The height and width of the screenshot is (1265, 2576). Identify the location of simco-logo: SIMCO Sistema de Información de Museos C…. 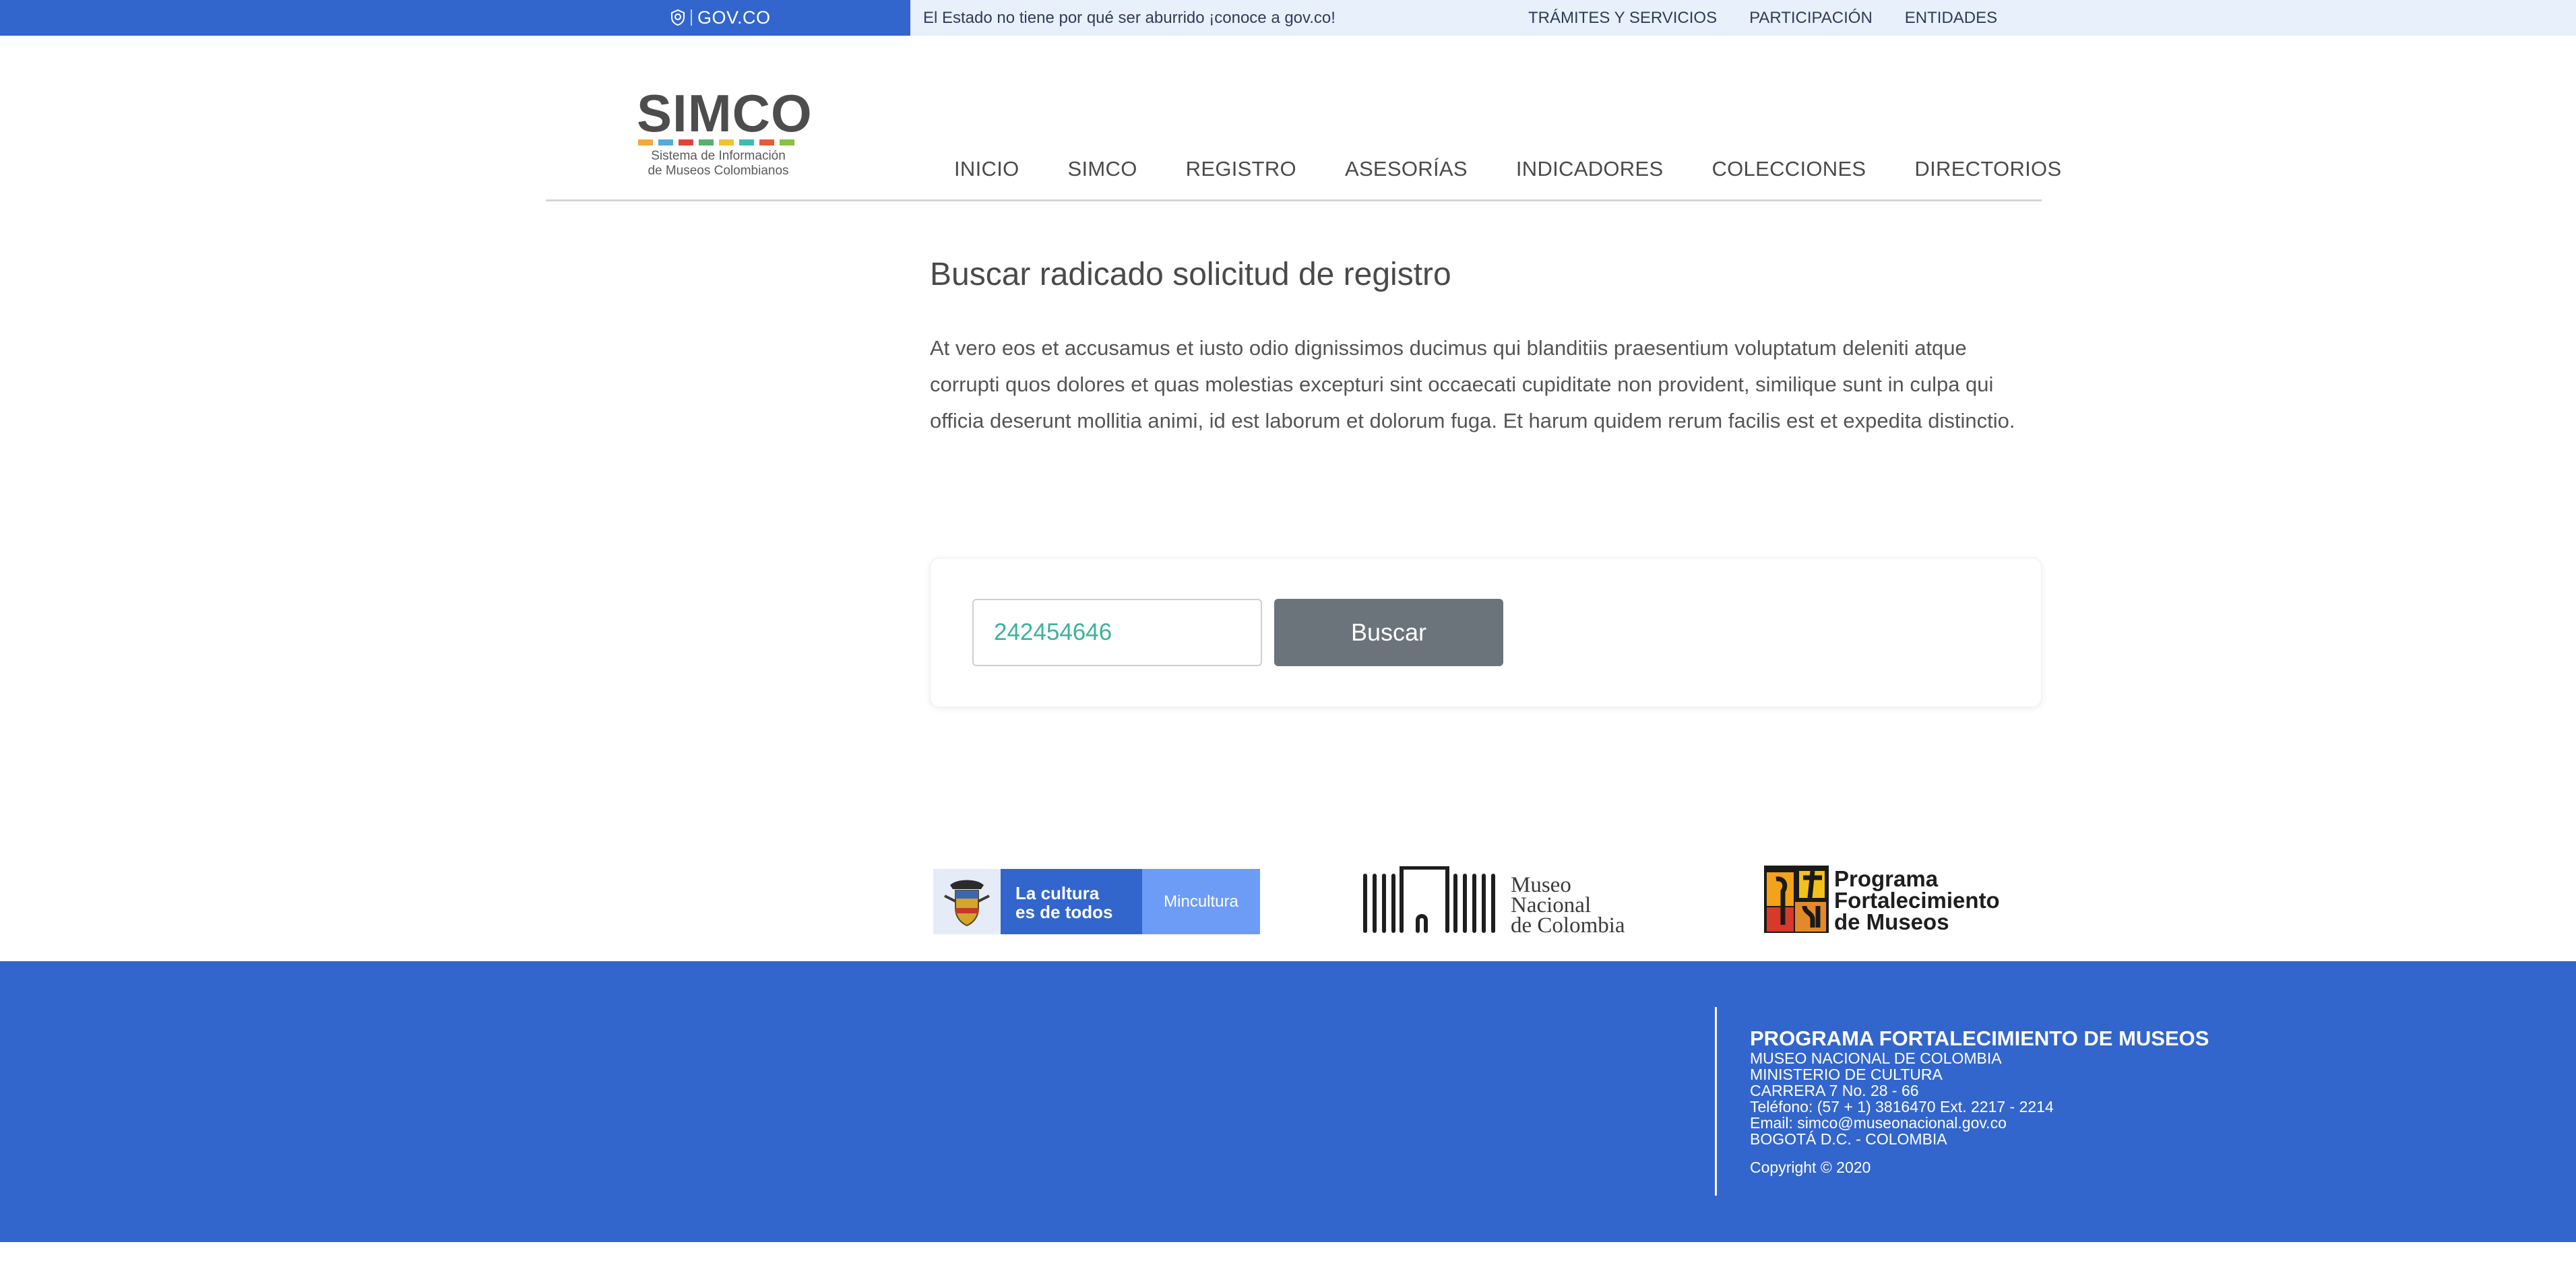
(725, 131).